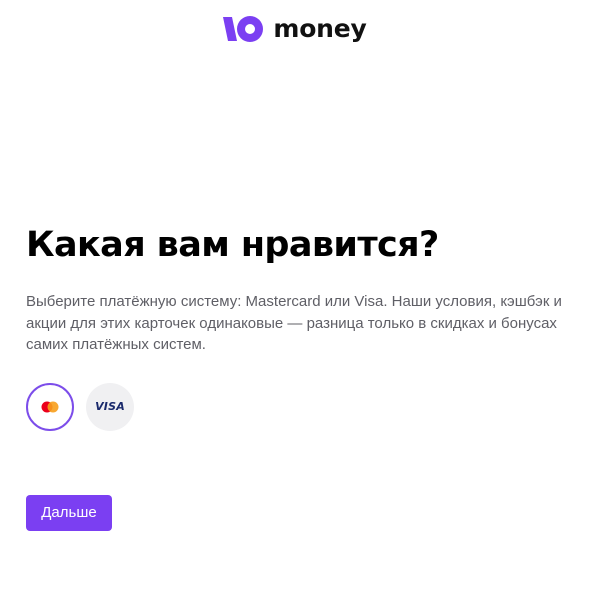 The image size is (590, 593). What do you see at coordinates (298, 406) in the screenshot?
I see `card-system-options: VISA` at bounding box center [298, 406].